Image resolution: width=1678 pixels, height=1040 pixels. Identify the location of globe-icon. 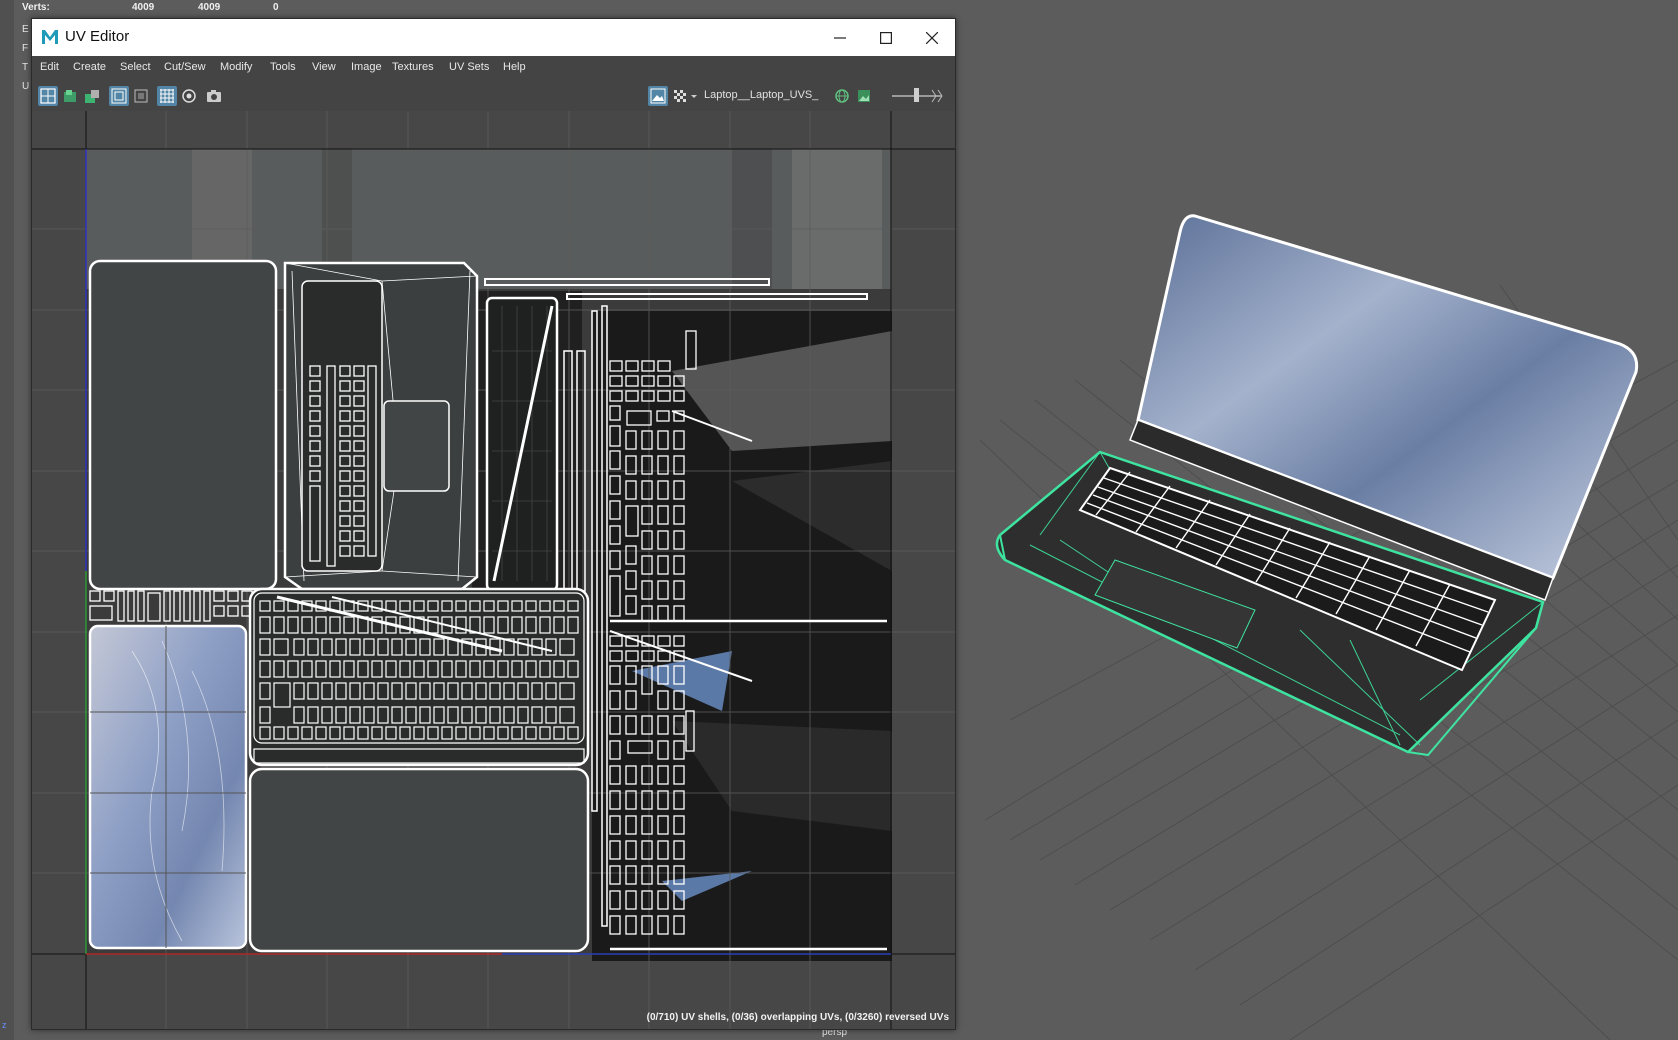
(842, 96).